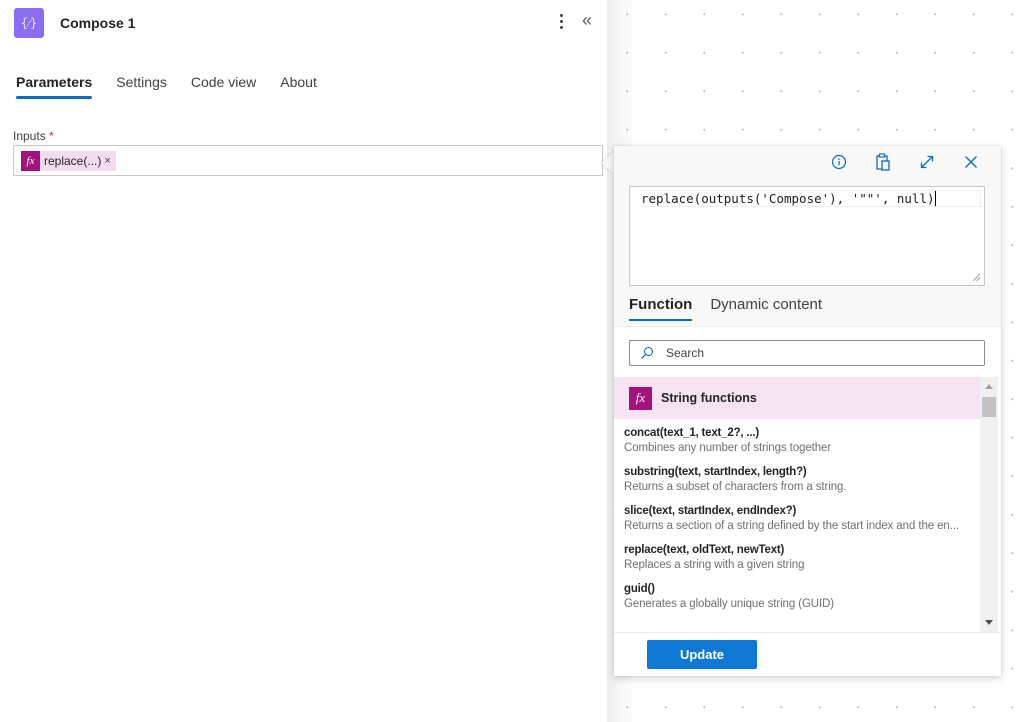 Image resolution: width=1024 pixels, height=722 pixels. I want to click on tab-dynamic-content: Dynamic content, so click(766, 308).